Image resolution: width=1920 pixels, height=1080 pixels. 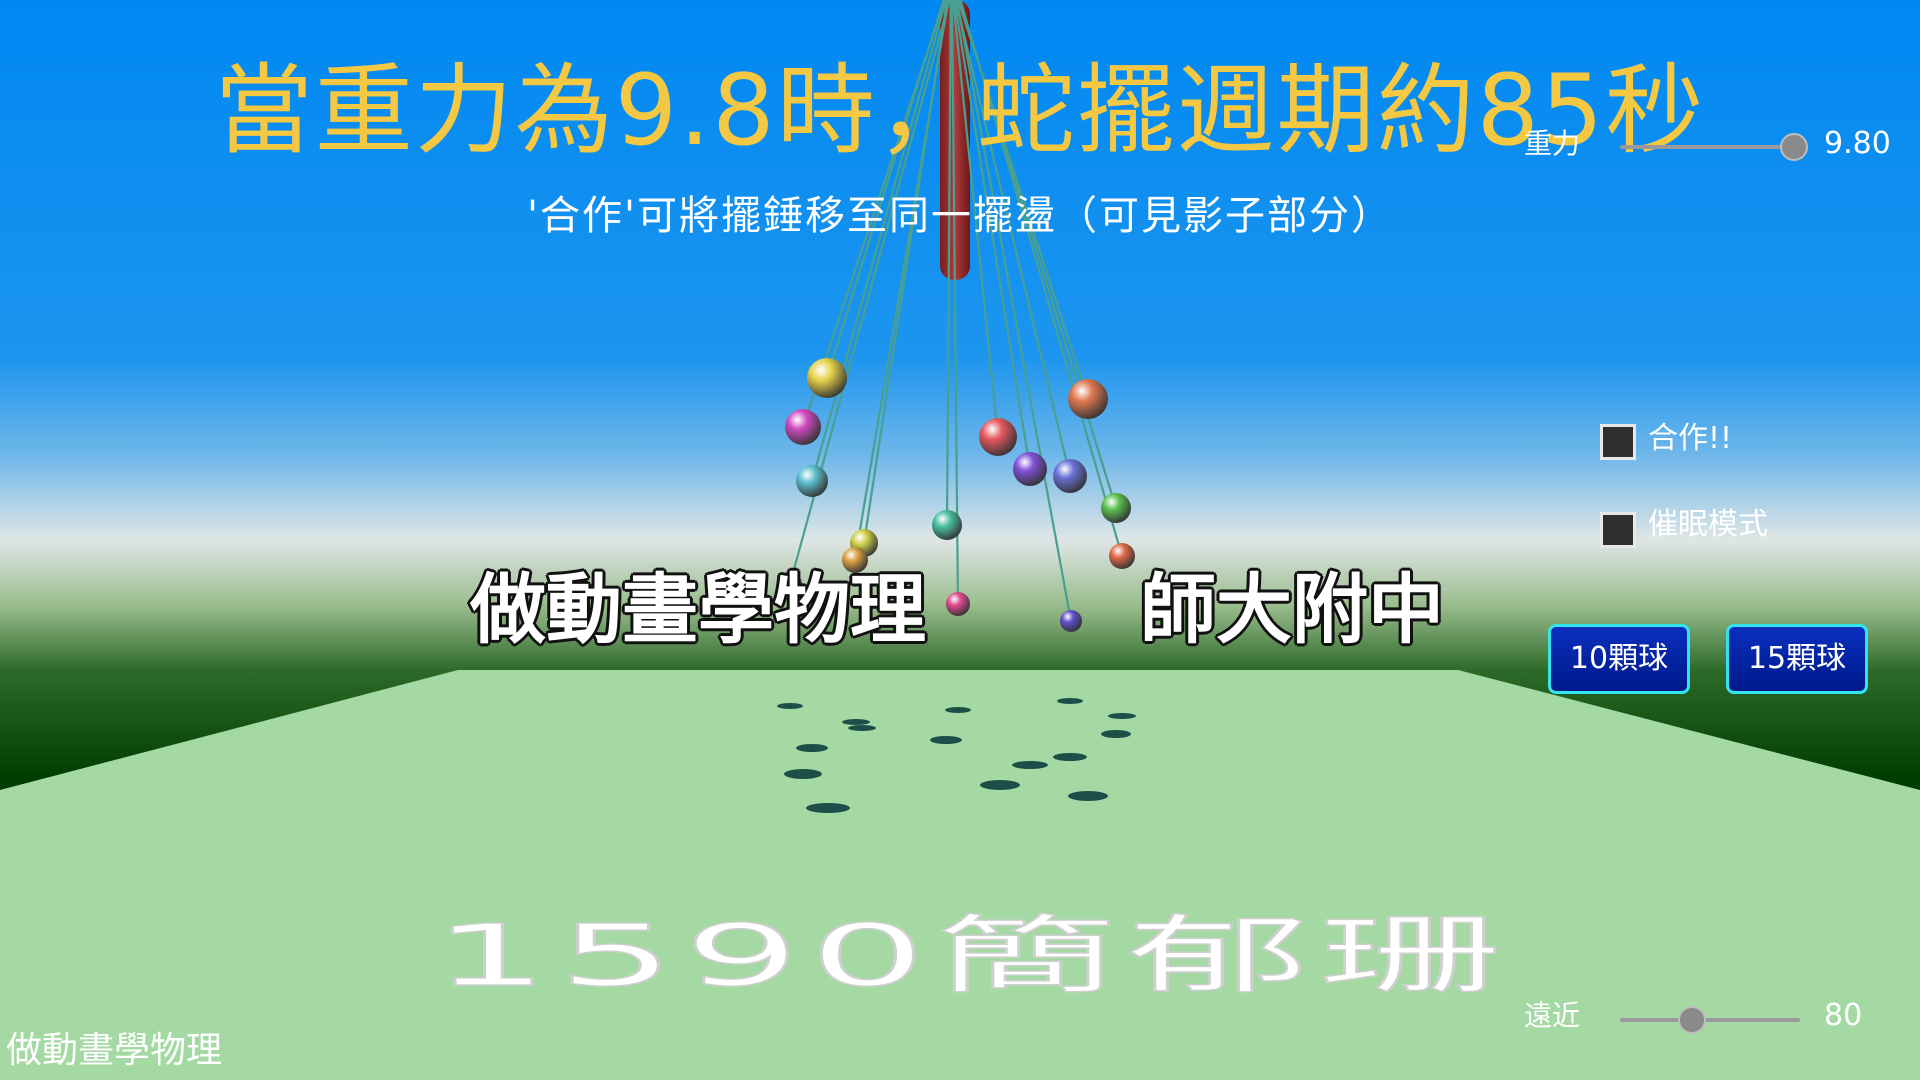 What do you see at coordinates (1116, 508) in the screenshot?
I see `pendulum-ball-green` at bounding box center [1116, 508].